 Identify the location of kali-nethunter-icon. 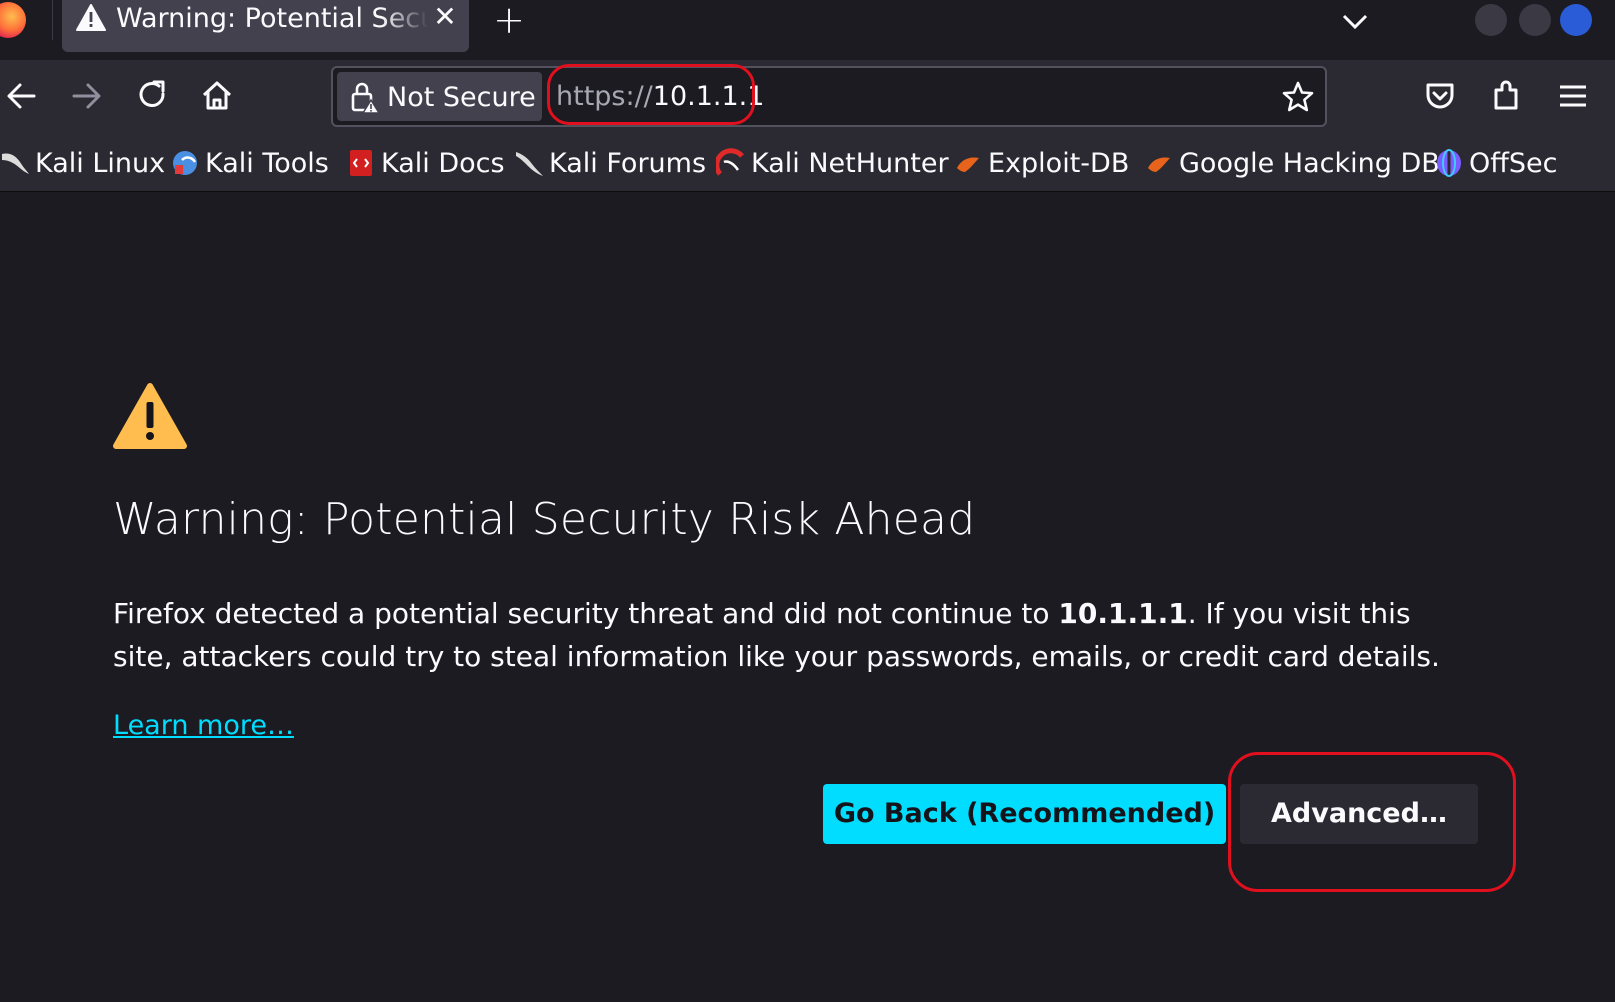
(730, 162).